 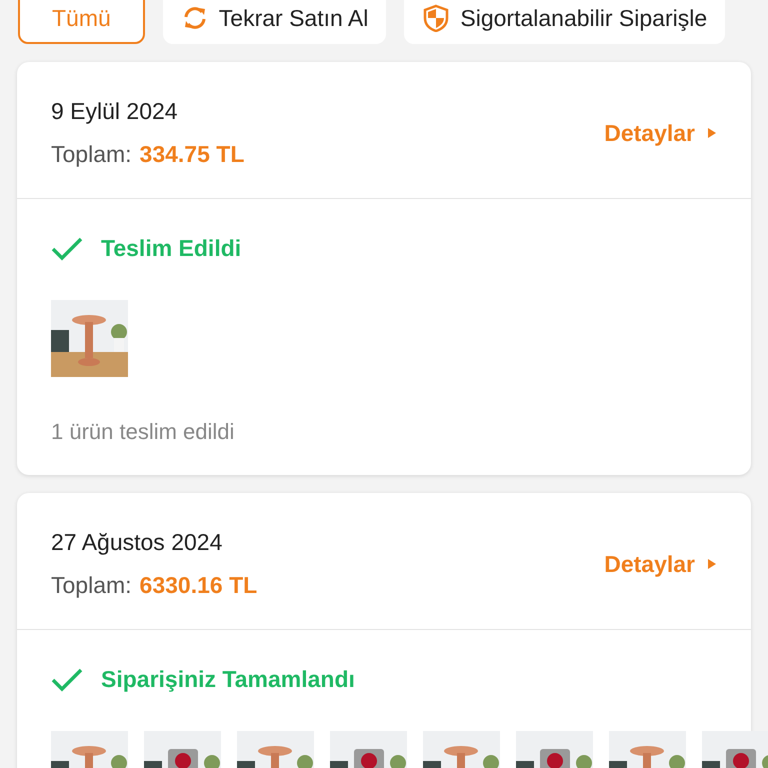 I want to click on order-date: 27 Ağustos 2024, so click(x=137, y=542).